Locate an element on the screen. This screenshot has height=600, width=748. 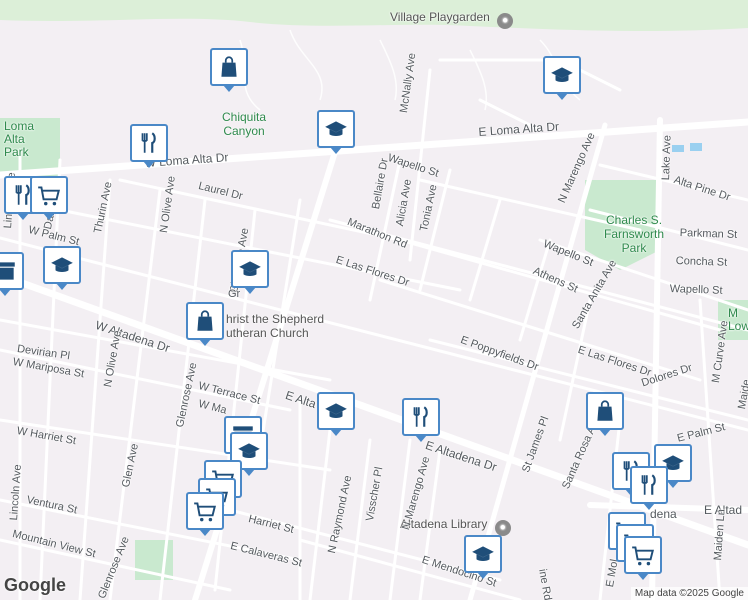
canyon-text: Canyon is located at coordinates (244, 131).